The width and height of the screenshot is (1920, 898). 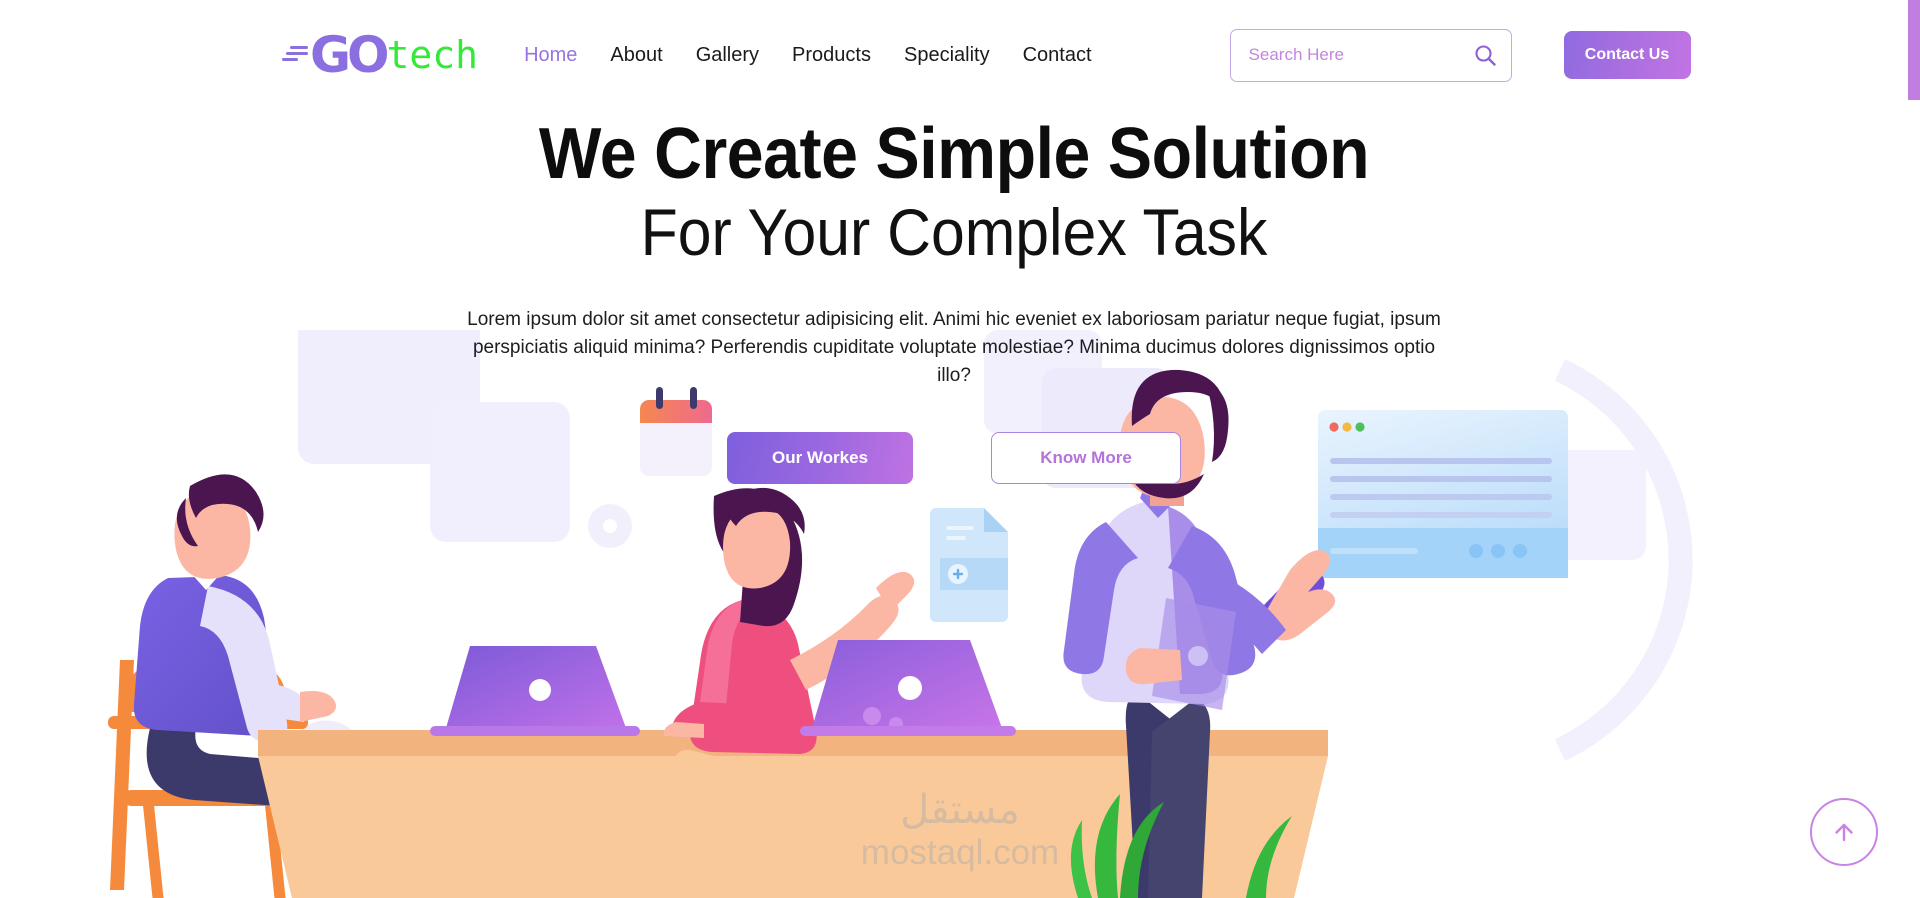 What do you see at coordinates (535, 691) in the screenshot?
I see `laptop-left` at bounding box center [535, 691].